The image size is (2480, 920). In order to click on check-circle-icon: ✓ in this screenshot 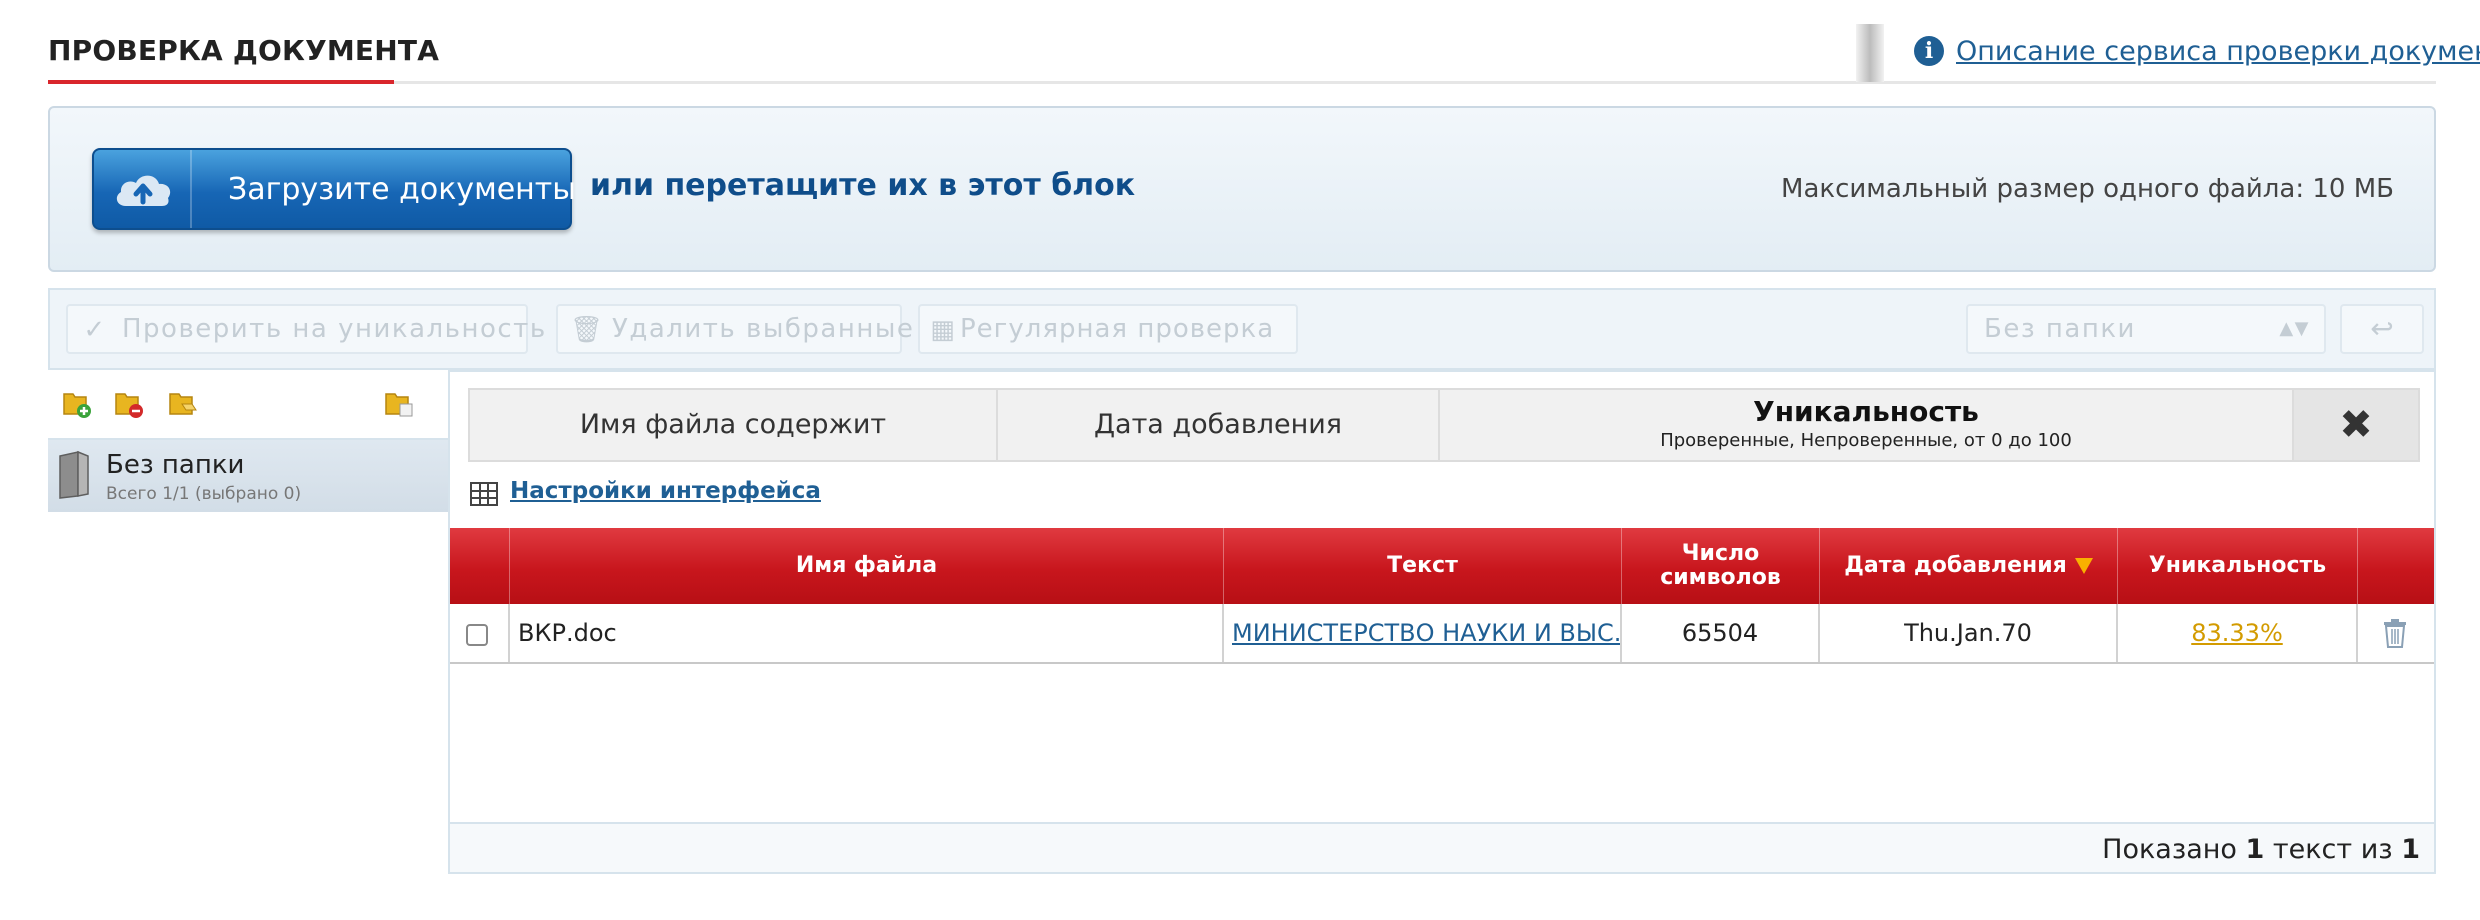, I will do `click(95, 330)`.